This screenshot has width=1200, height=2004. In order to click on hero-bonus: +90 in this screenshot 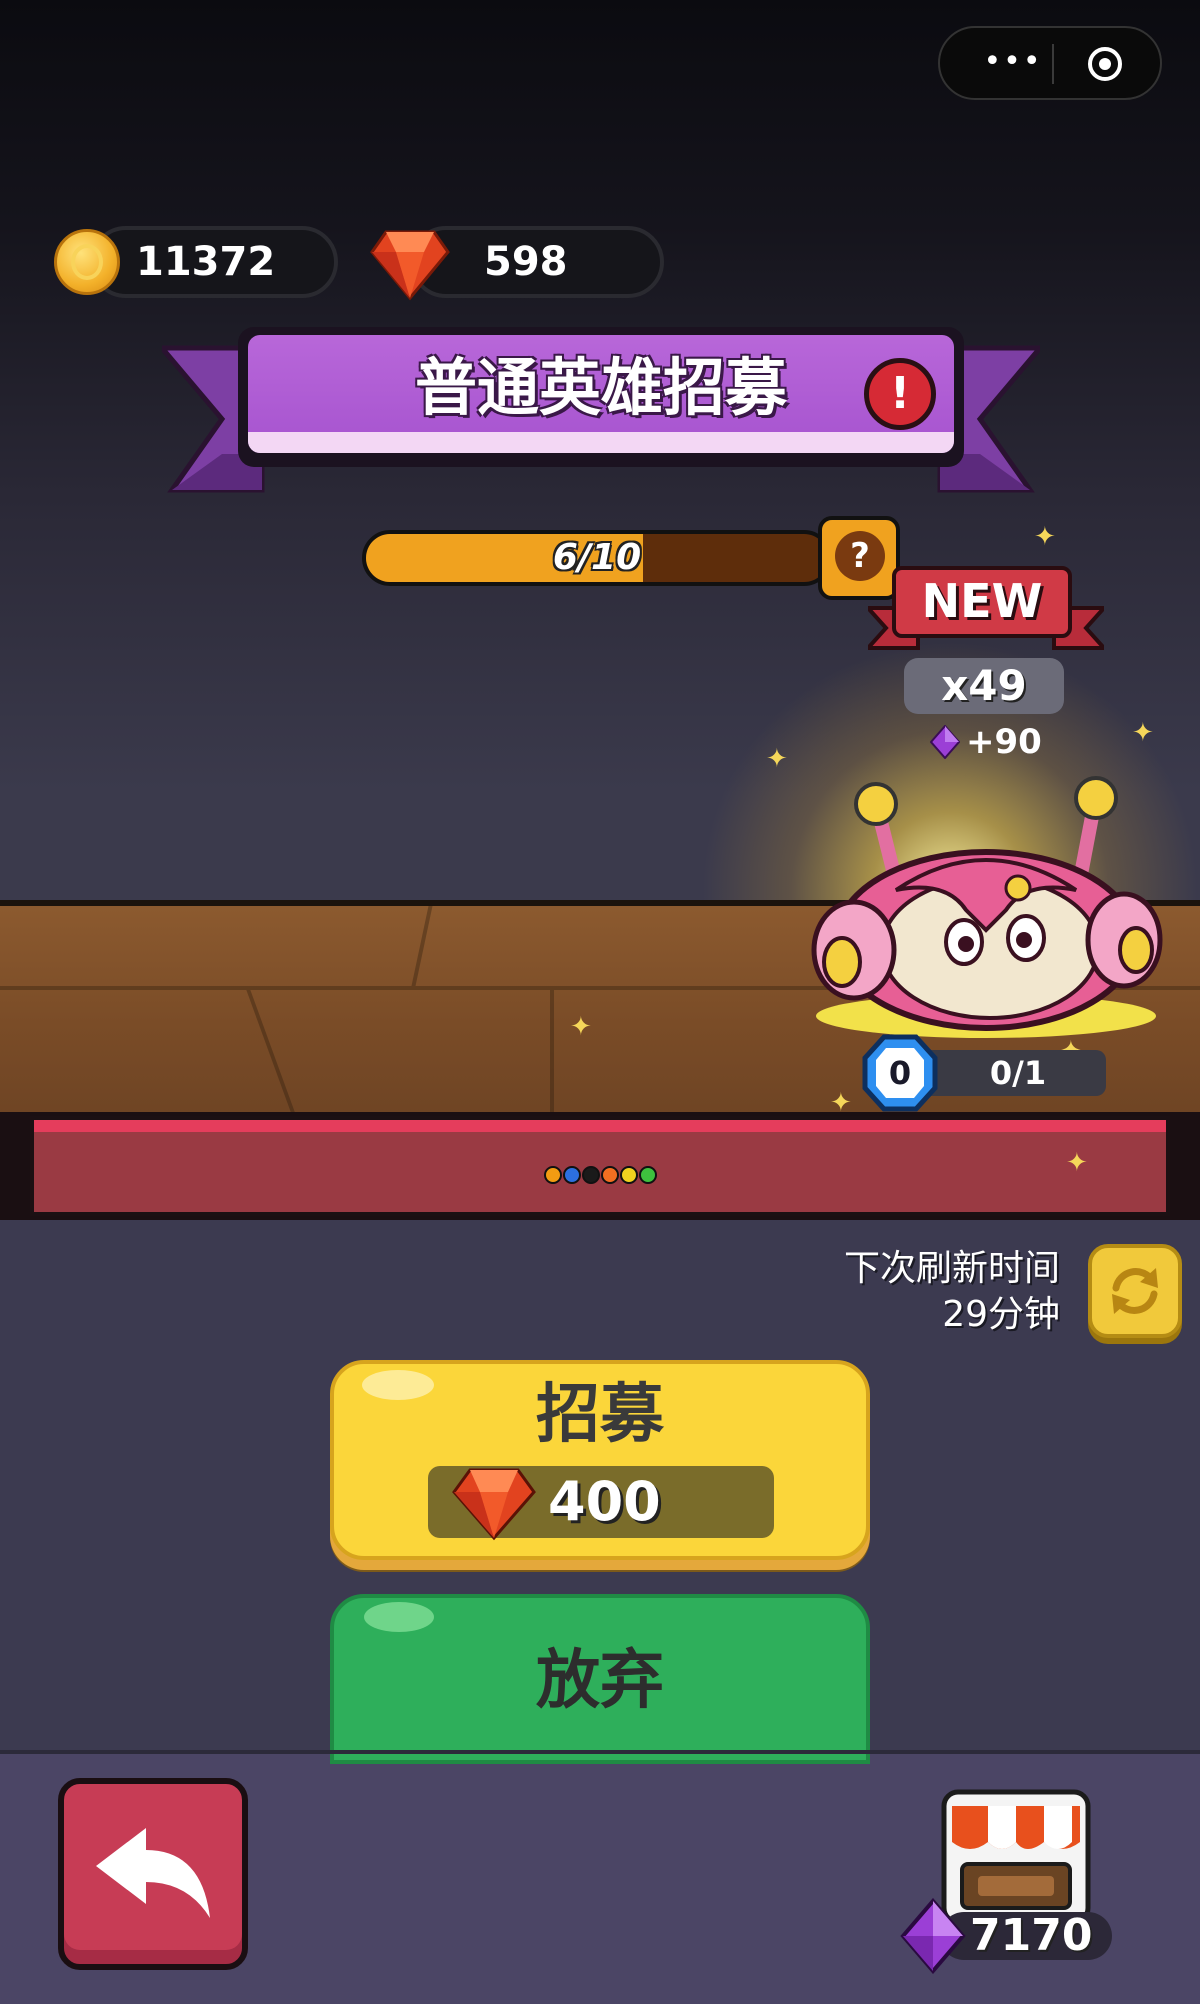, I will do `click(990, 742)`.